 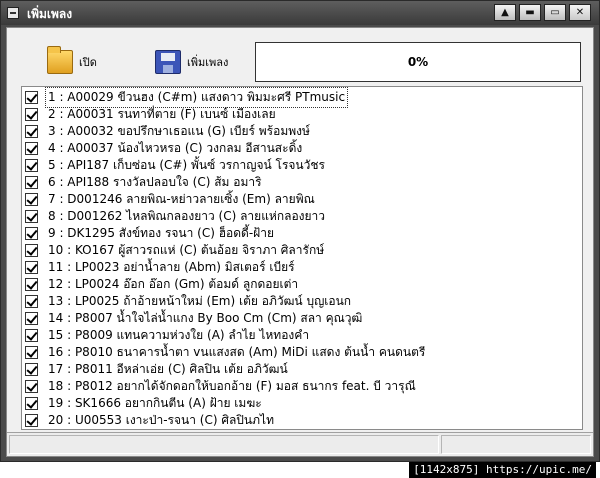 I want to click on maximize-button: ▭, so click(x=555, y=12).